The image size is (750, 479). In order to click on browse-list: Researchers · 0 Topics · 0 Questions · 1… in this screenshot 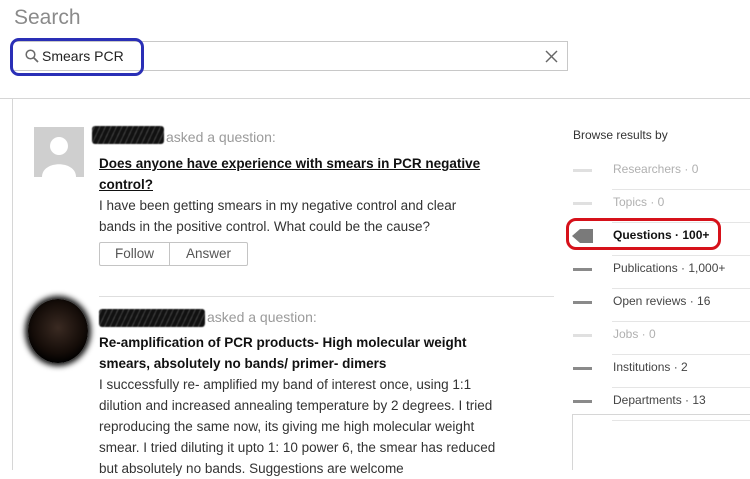, I will do `click(661, 289)`.